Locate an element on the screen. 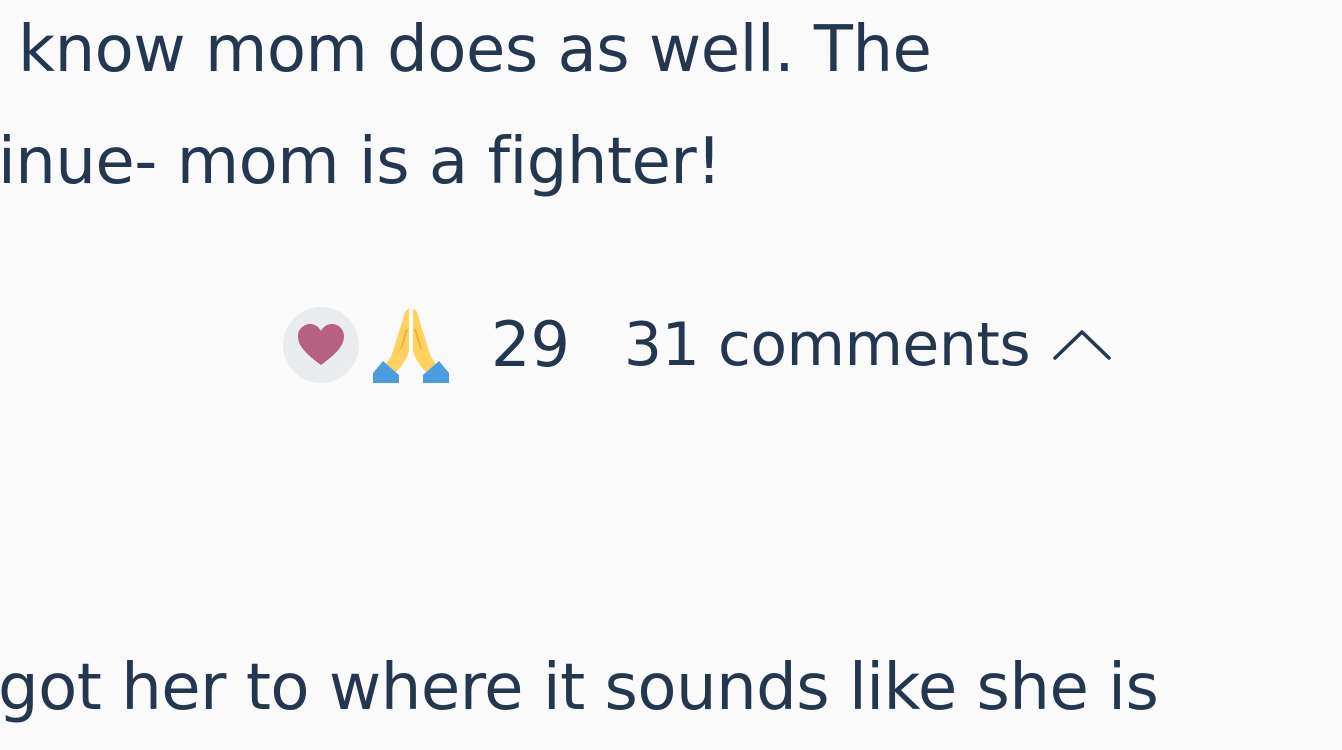 This screenshot has height=750, width=1342. post-text-line: know mom does as well. The is located at coordinates (475, 50).